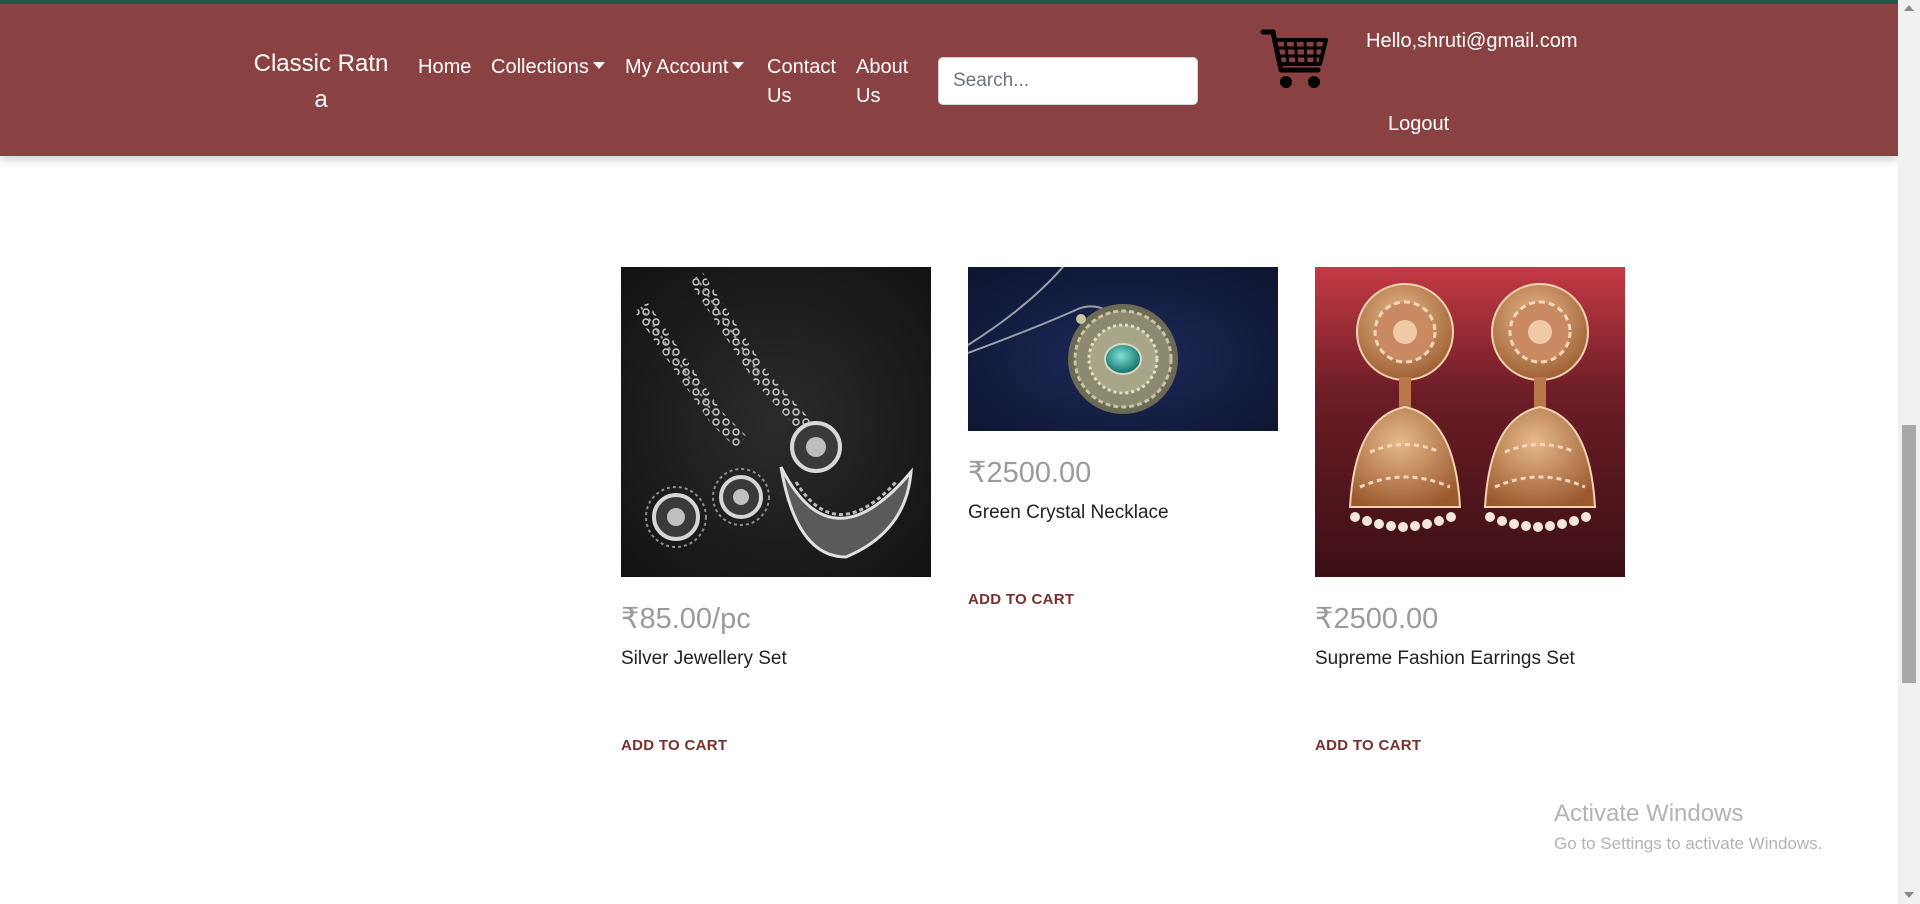  I want to click on nav-collections-label: Collections, so click(540, 67).